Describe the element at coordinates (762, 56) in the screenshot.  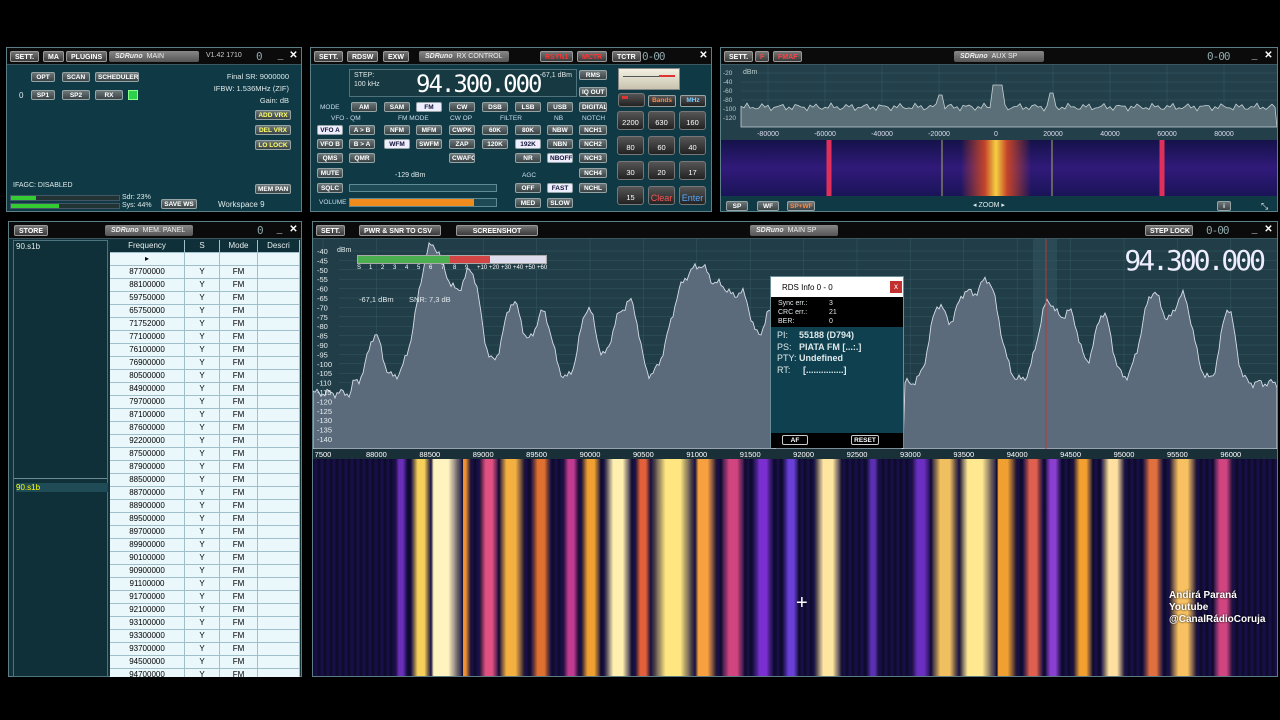
I see `aux-f-button: F` at that location.